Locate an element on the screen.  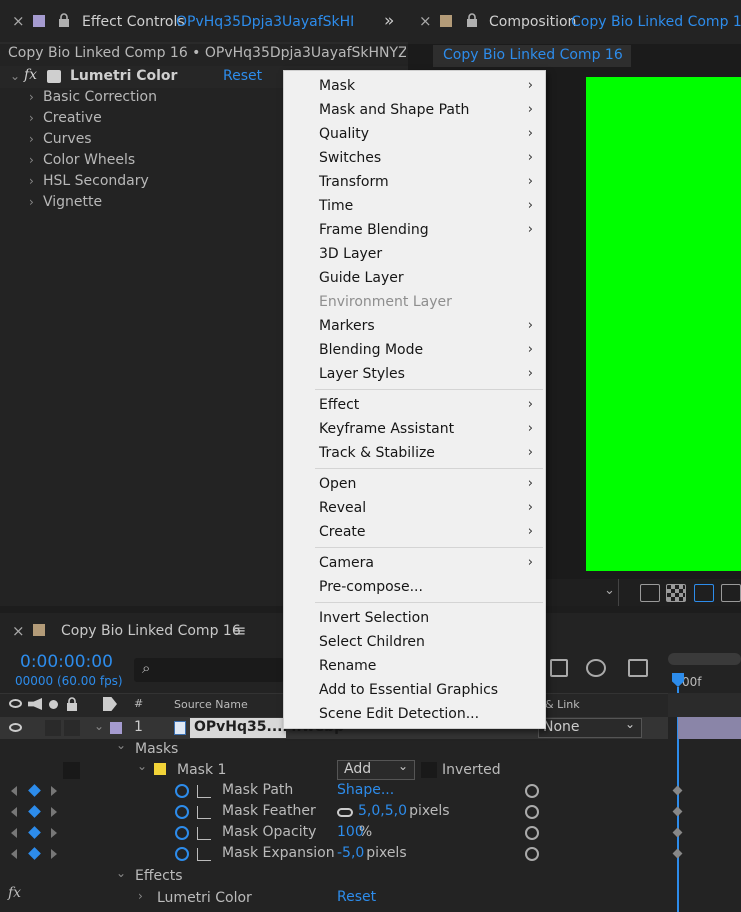
menu-item-open: Open › is located at coordinates (414, 484).